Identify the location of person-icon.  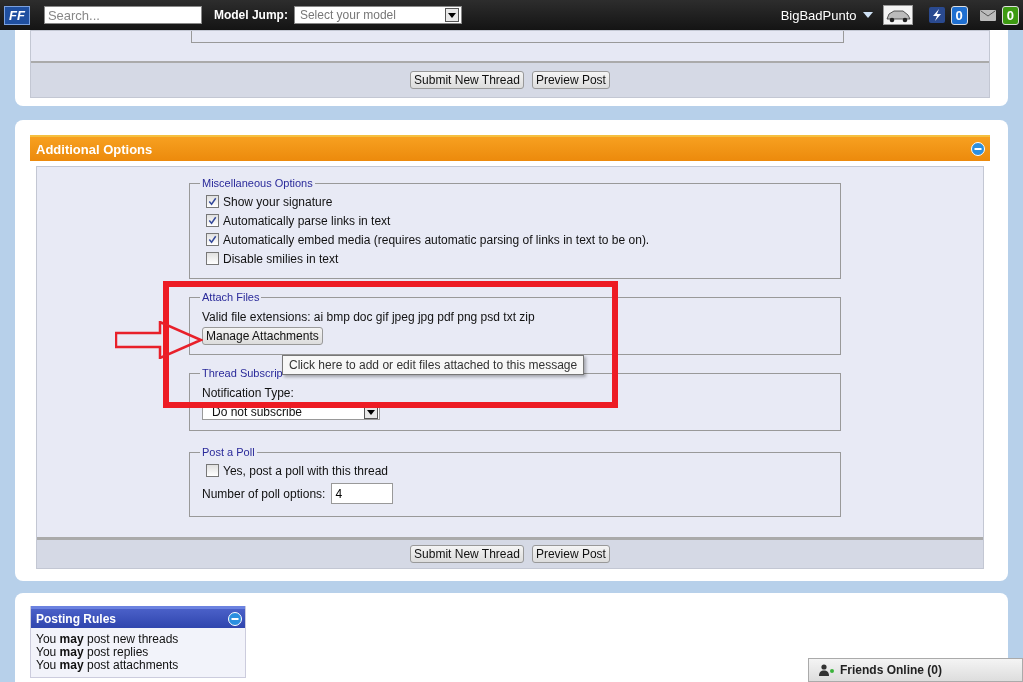
(827, 670).